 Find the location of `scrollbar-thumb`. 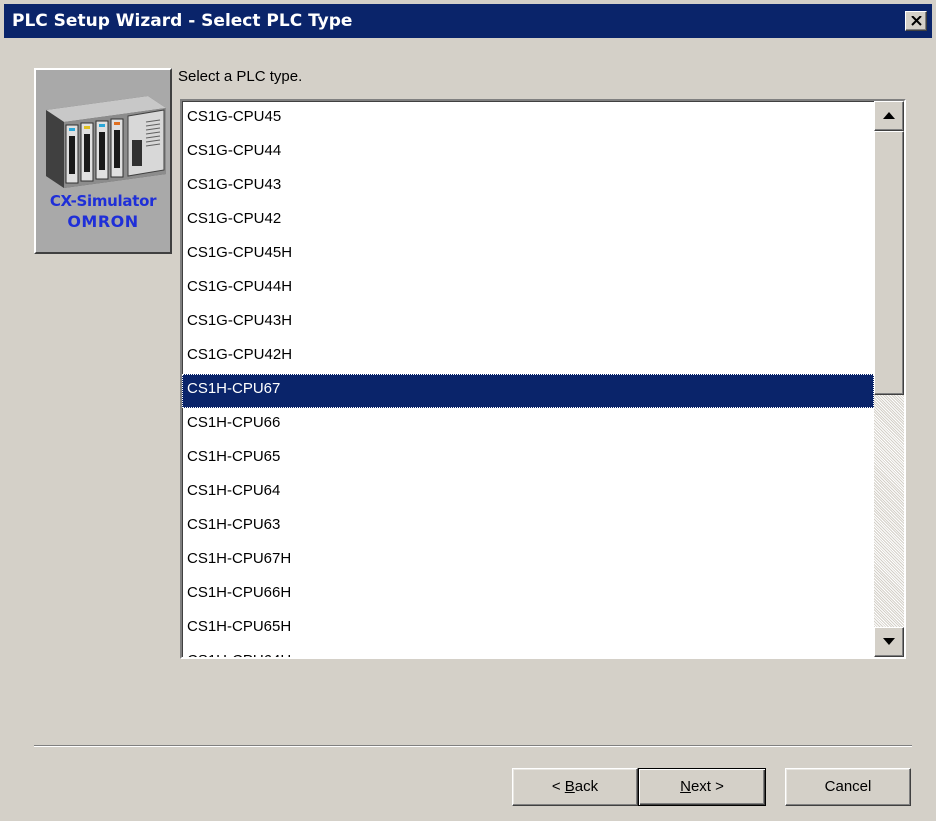

scrollbar-thumb is located at coordinates (889, 263).